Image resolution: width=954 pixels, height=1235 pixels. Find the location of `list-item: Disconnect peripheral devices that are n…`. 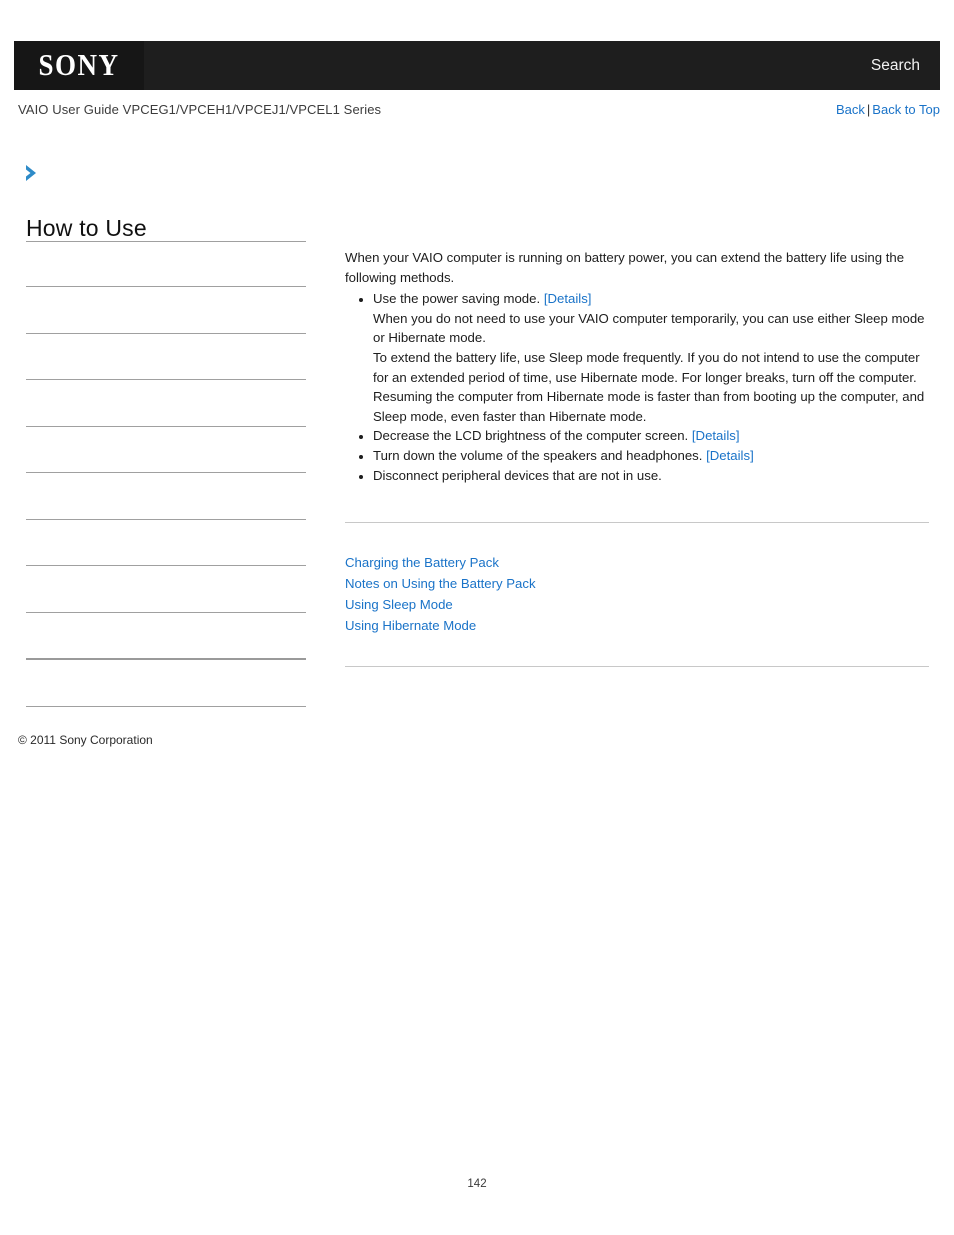

list-item: Disconnect peripheral devices that are n… is located at coordinates (651, 476).